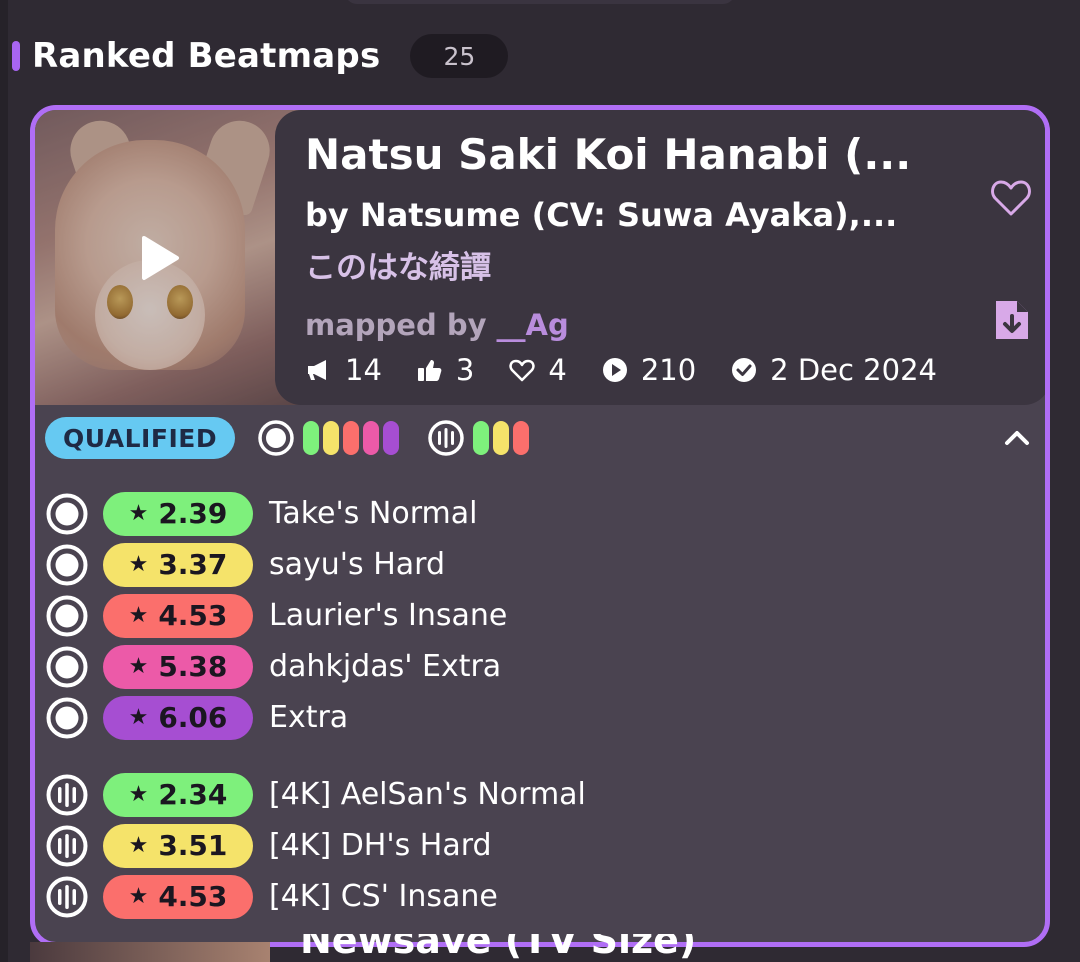  I want to click on thumbs-up-icon, so click(430, 370).